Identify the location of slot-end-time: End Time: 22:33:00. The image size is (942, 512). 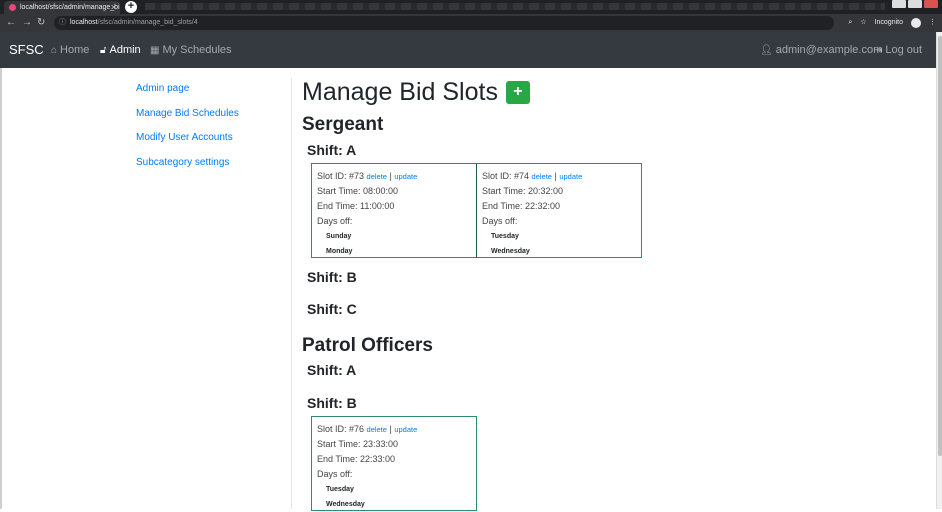
(356, 459).